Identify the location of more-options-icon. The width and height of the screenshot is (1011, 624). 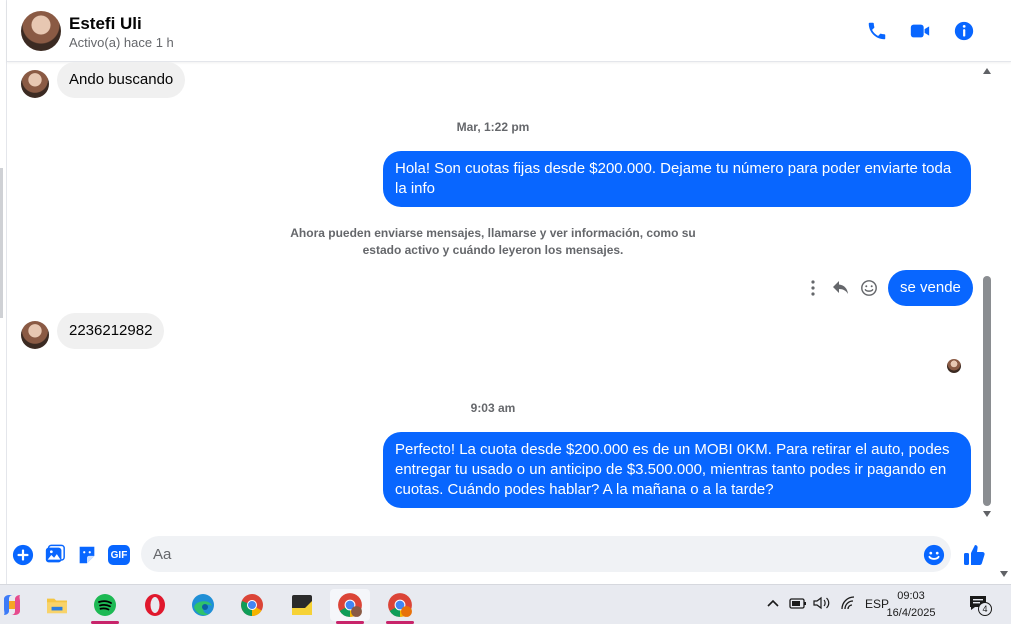
(813, 288).